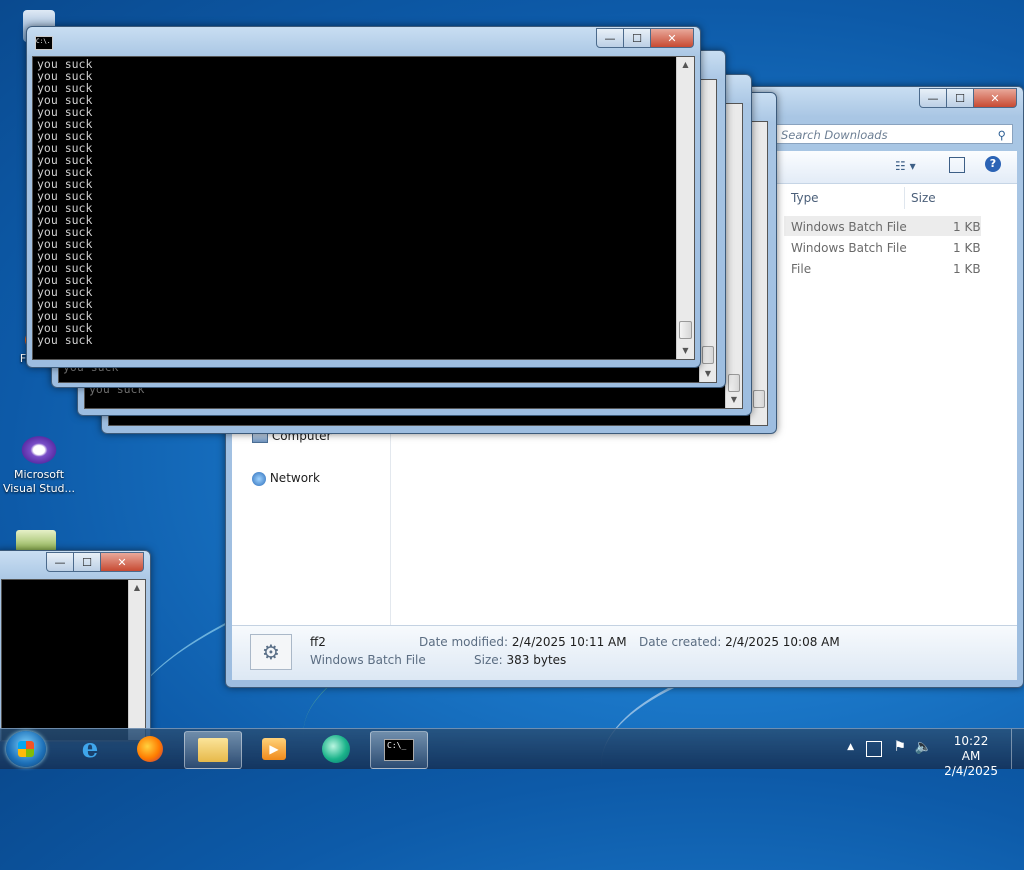  I want to click on volume-muted-icon: 🔈, so click(923, 747).